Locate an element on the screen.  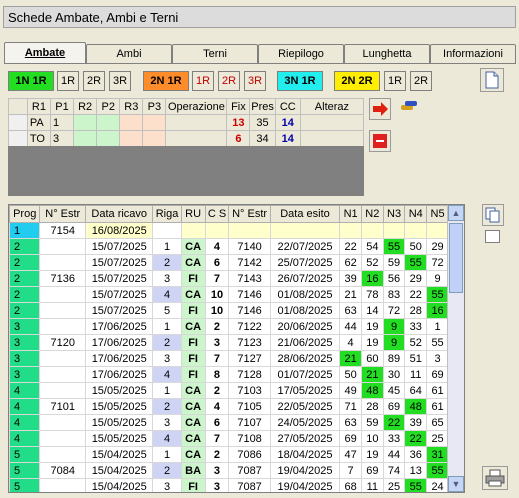
cell-n3: 59 is located at coordinates (394, 262).